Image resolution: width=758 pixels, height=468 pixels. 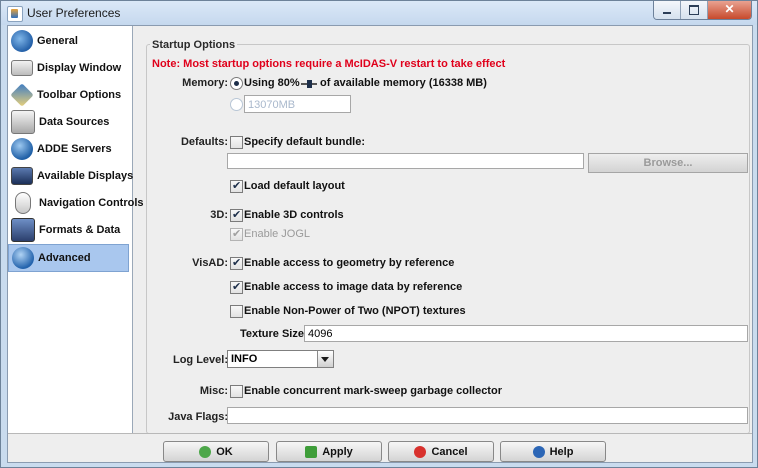 I want to click on enable-3d-checkbox, so click(x=236, y=215).